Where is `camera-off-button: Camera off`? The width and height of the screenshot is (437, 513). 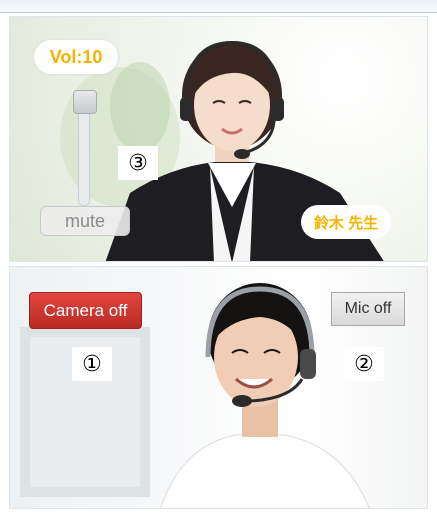 camera-off-button: Camera off is located at coordinates (85, 310).